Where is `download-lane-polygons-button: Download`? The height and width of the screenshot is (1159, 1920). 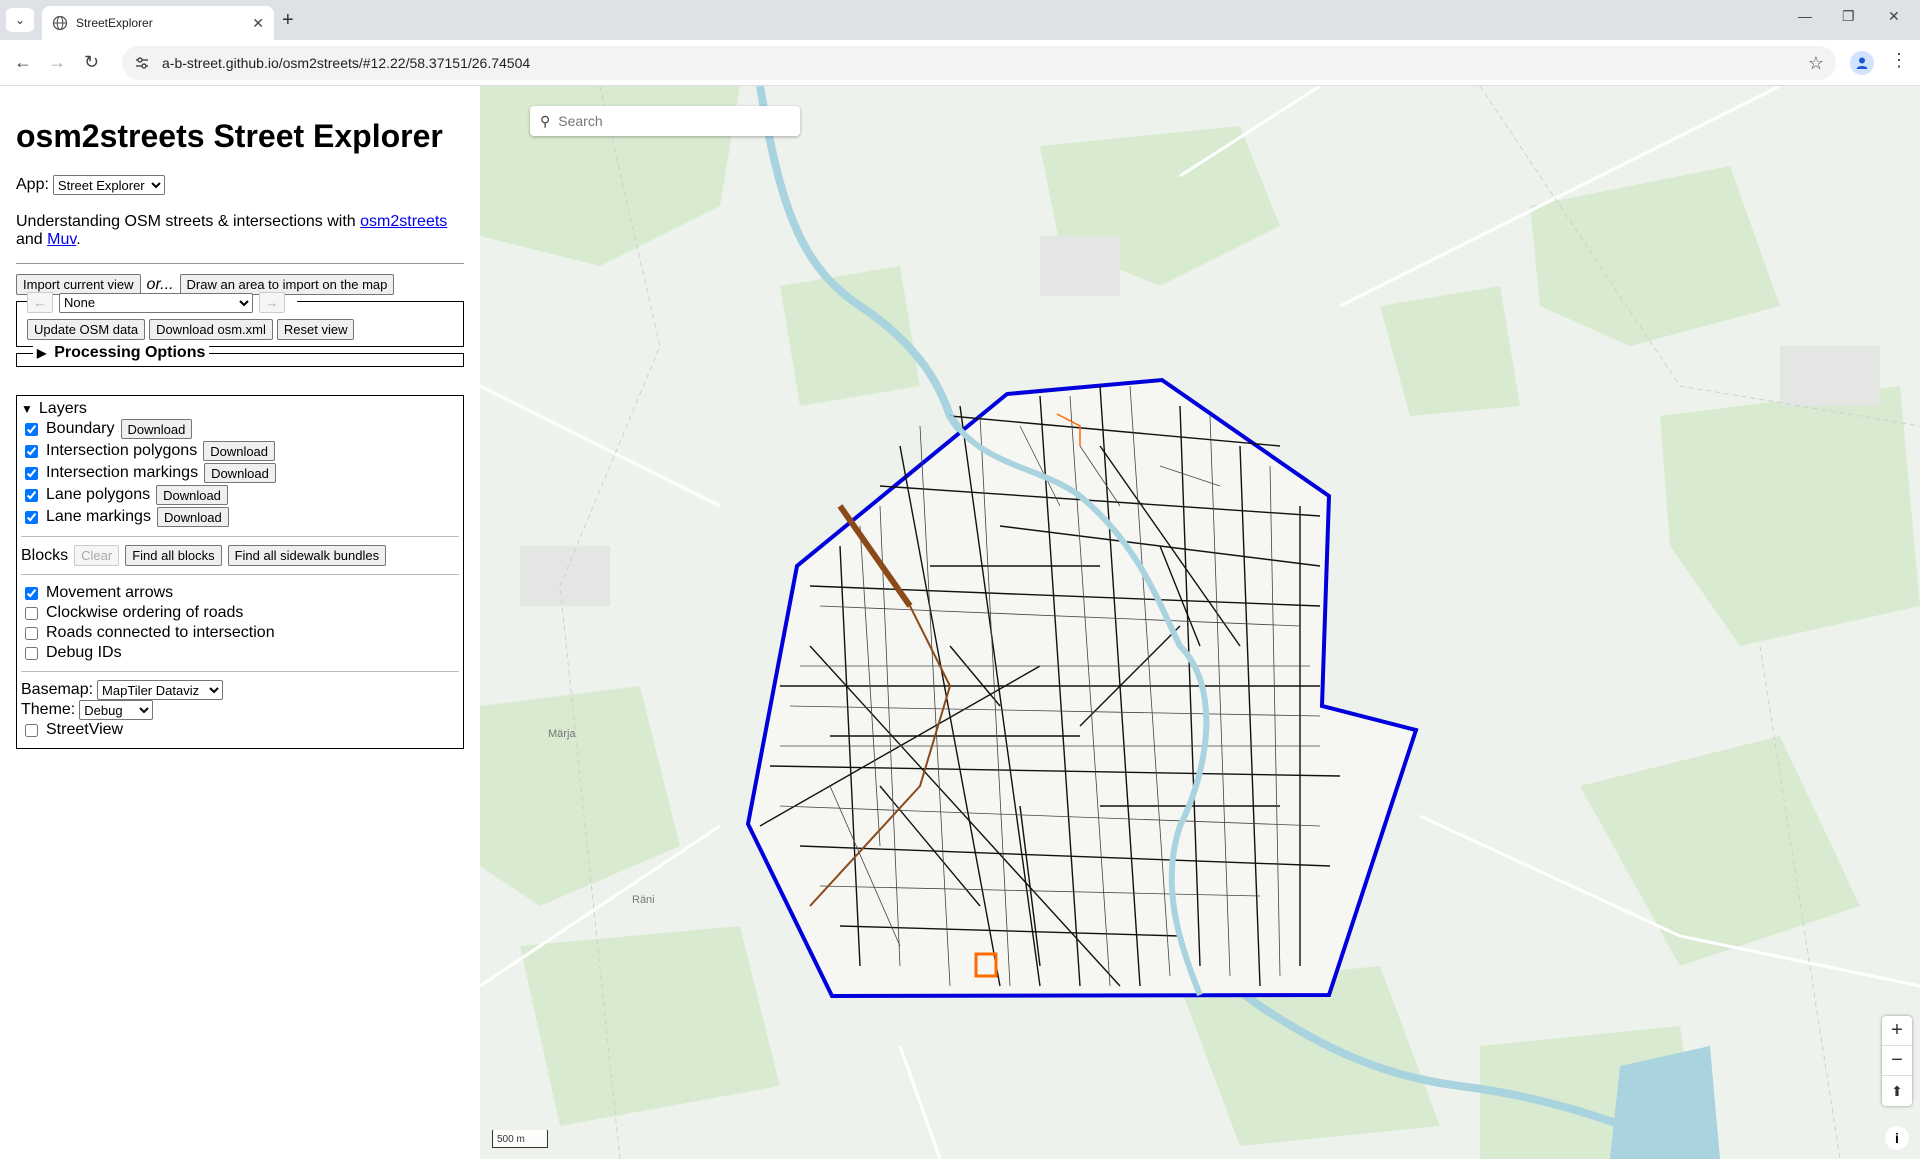 download-lane-polygons-button: Download is located at coordinates (192, 495).